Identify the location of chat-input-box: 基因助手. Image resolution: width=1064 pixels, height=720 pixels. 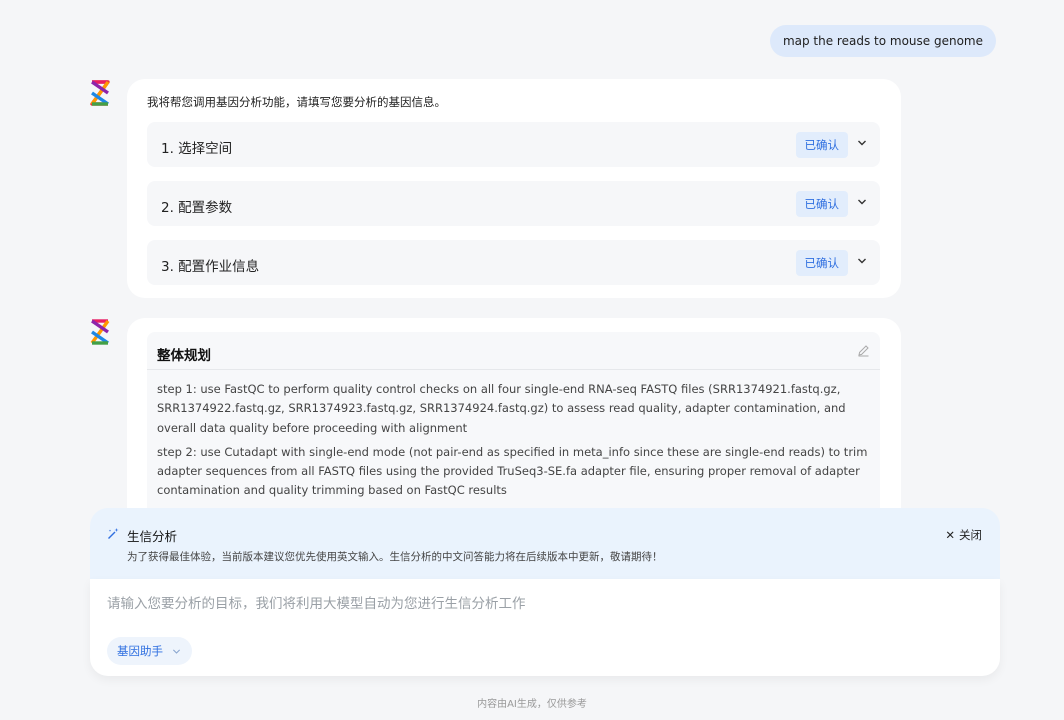
(545, 627).